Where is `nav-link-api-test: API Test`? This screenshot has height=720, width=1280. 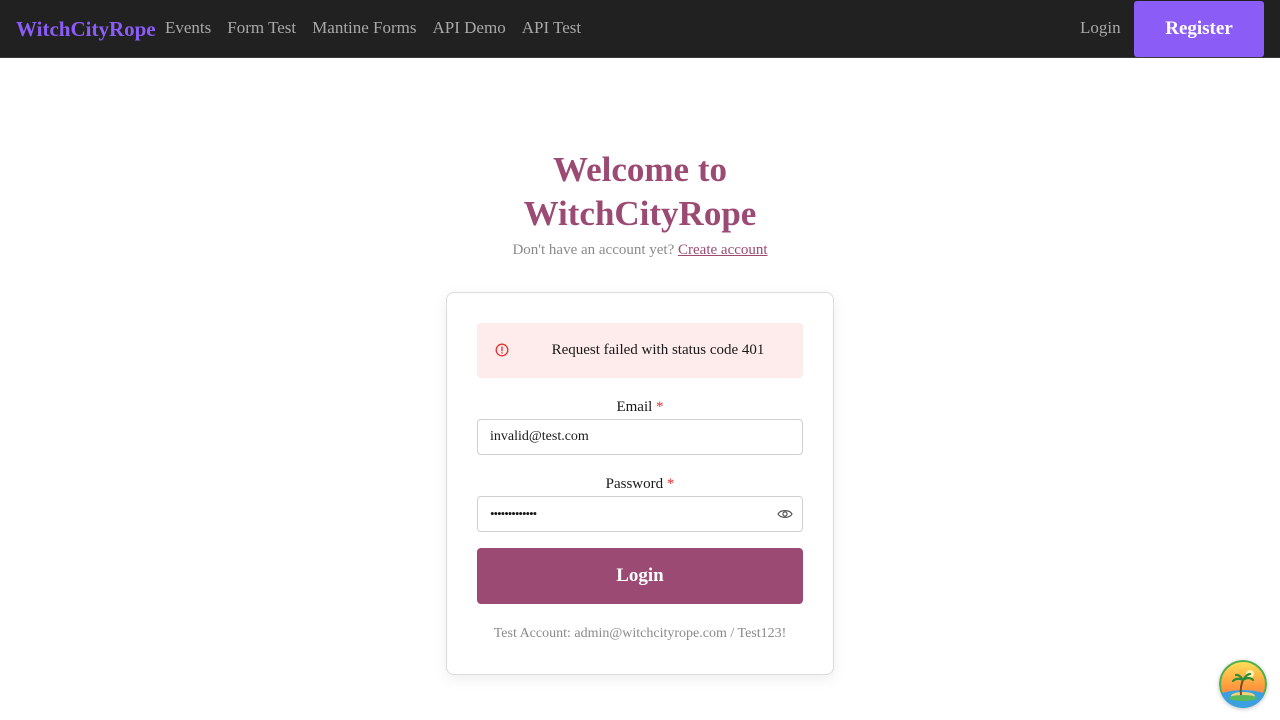
nav-link-api-test: API Test is located at coordinates (551, 28).